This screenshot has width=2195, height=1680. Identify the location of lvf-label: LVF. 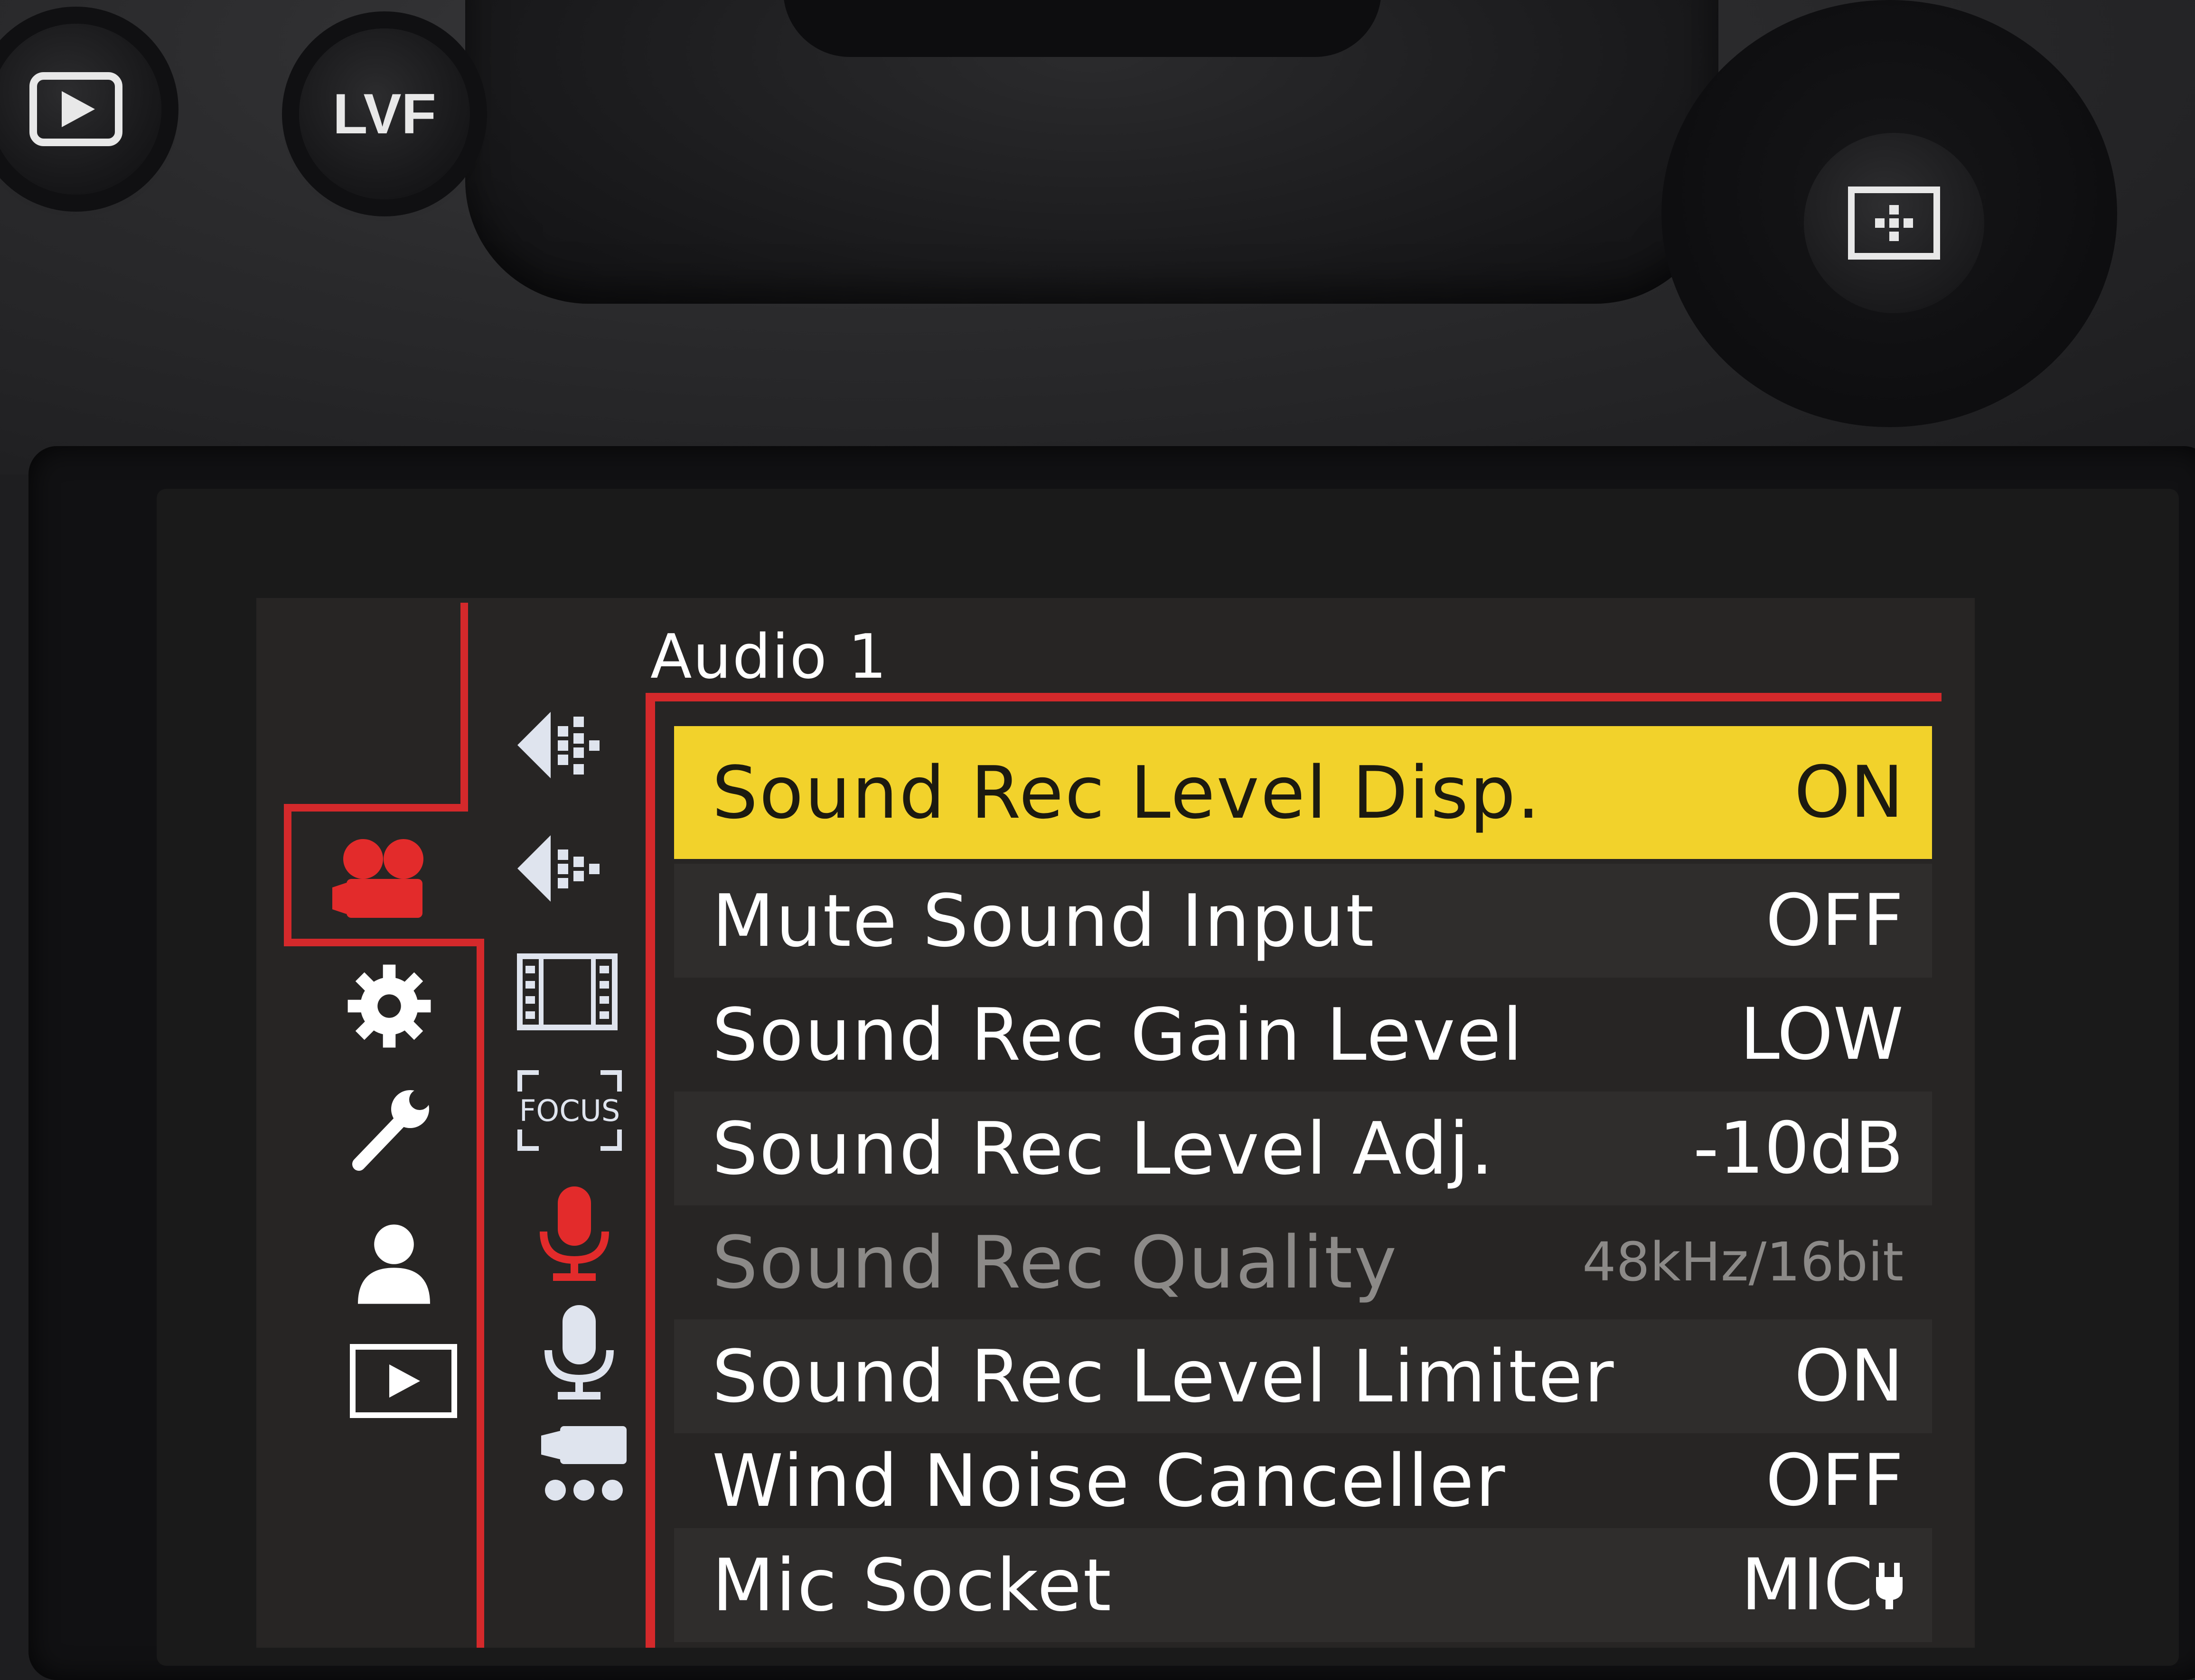
(384, 114).